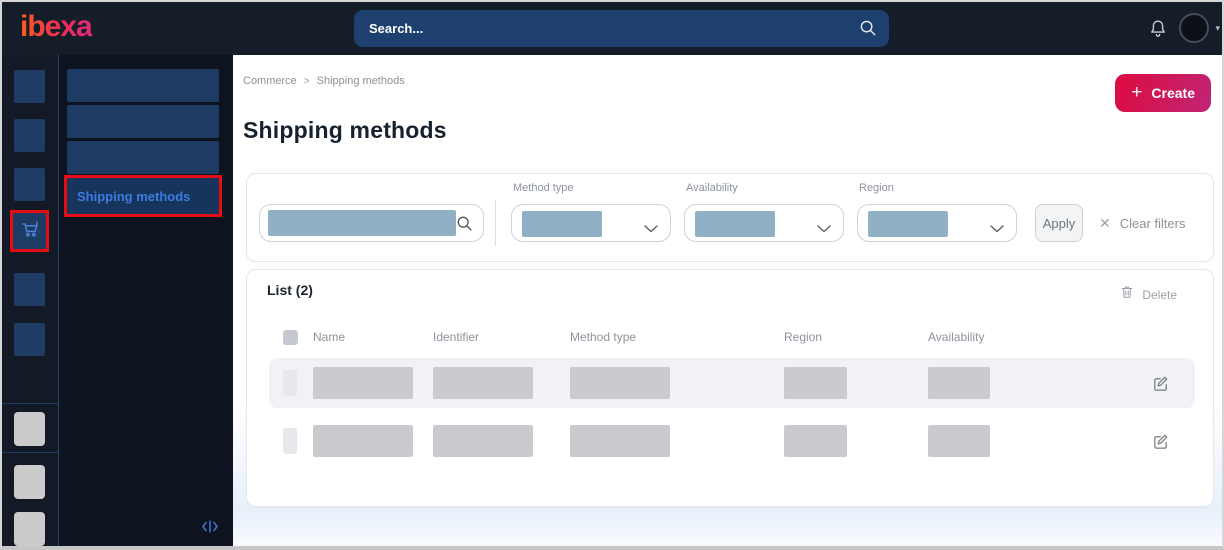  What do you see at coordinates (362, 223) in the screenshot?
I see `filter-search-value-placeholder` at bounding box center [362, 223].